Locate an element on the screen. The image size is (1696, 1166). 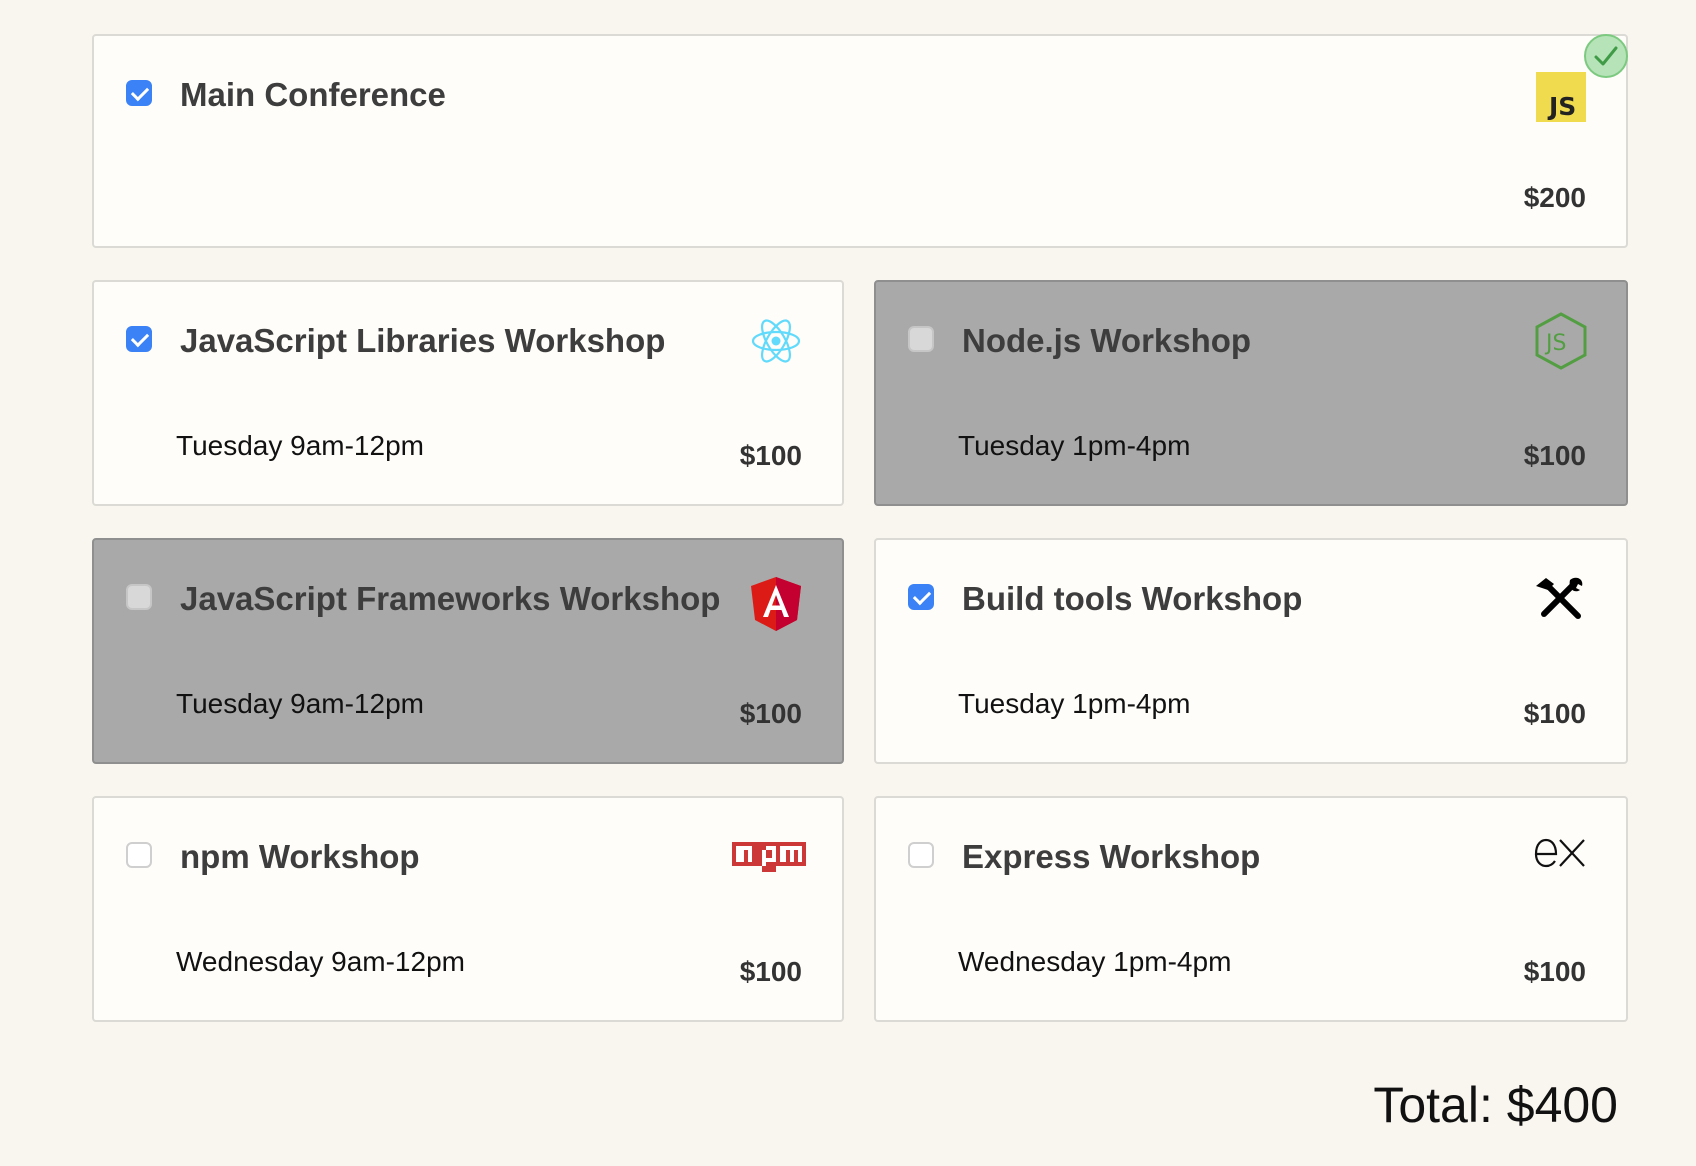
tools-icon is located at coordinates (1559, 598).